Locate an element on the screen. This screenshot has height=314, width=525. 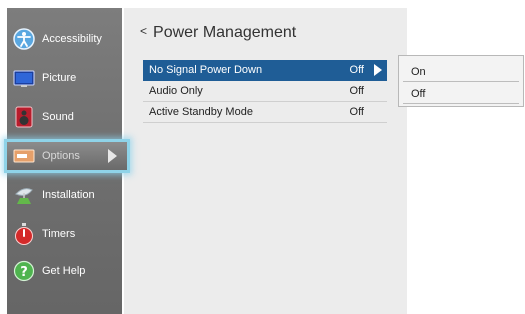
page-title: < Power Management is located at coordinates (218, 33).